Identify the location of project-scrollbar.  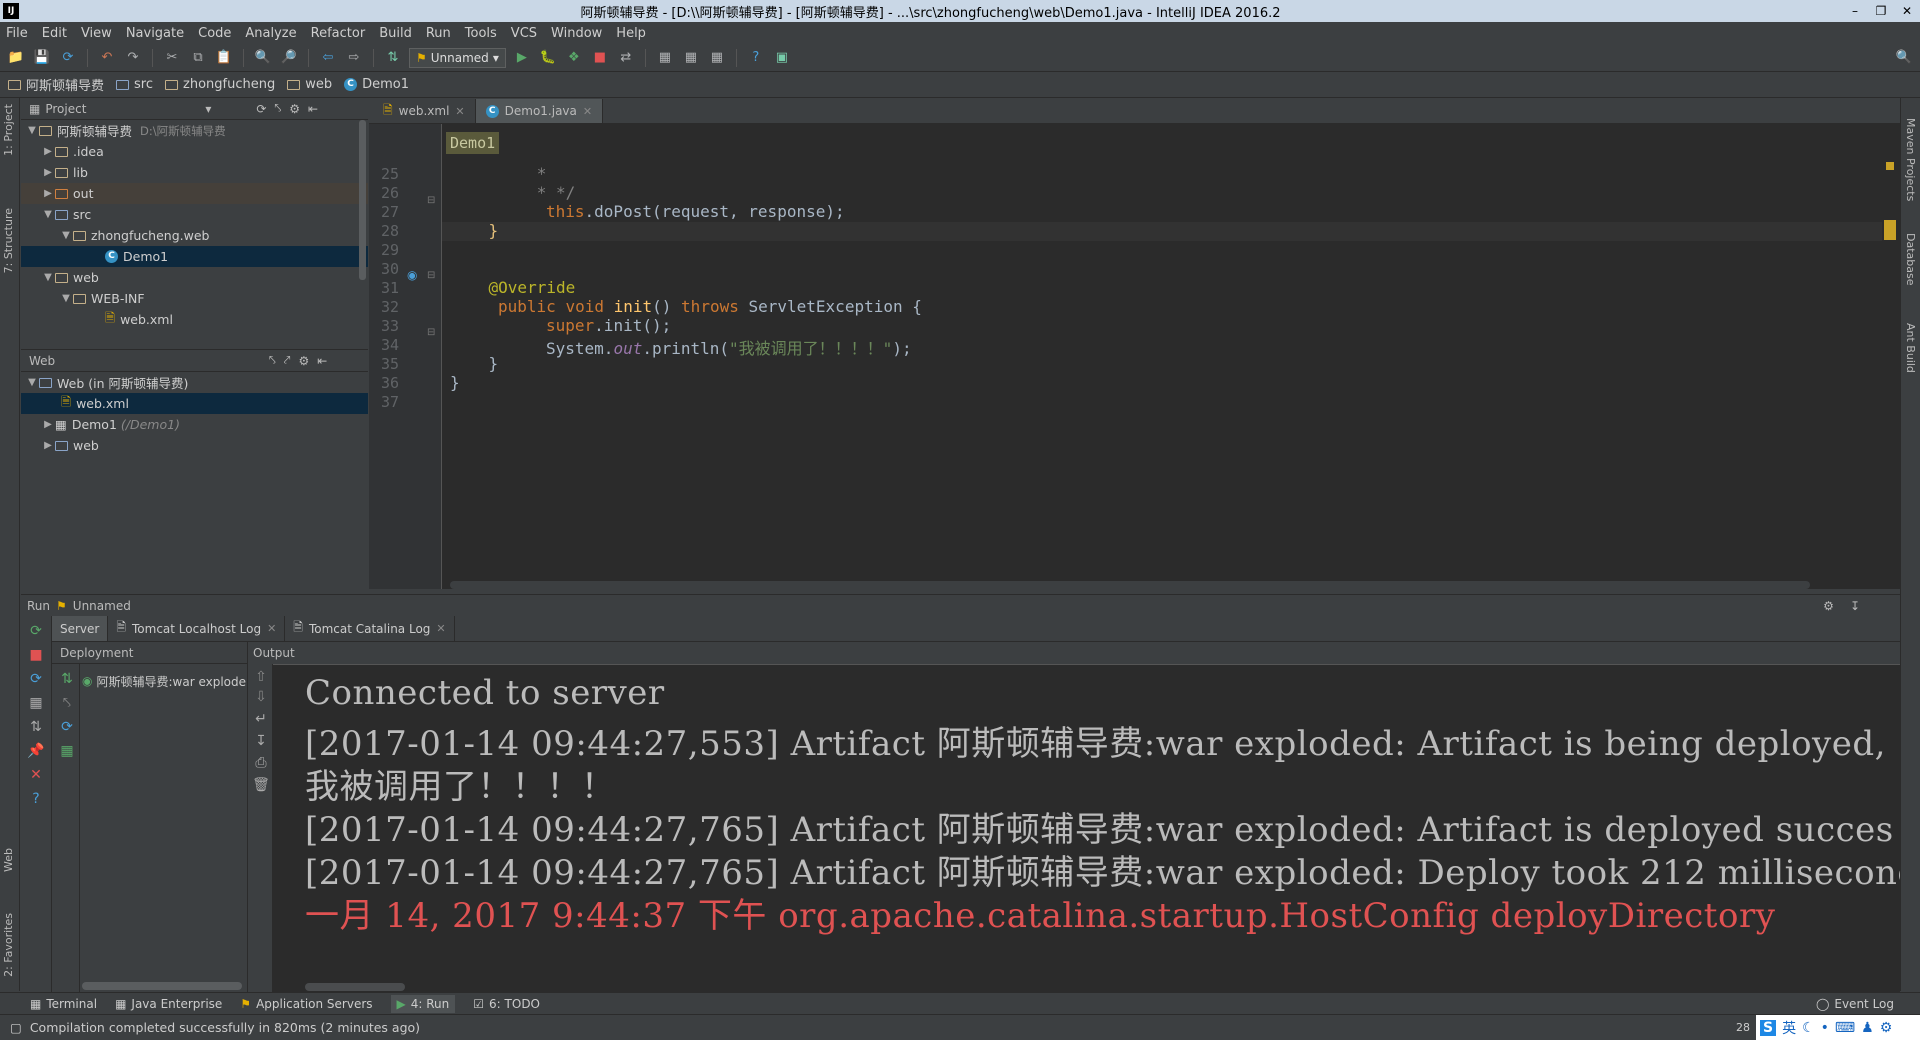
(362, 200).